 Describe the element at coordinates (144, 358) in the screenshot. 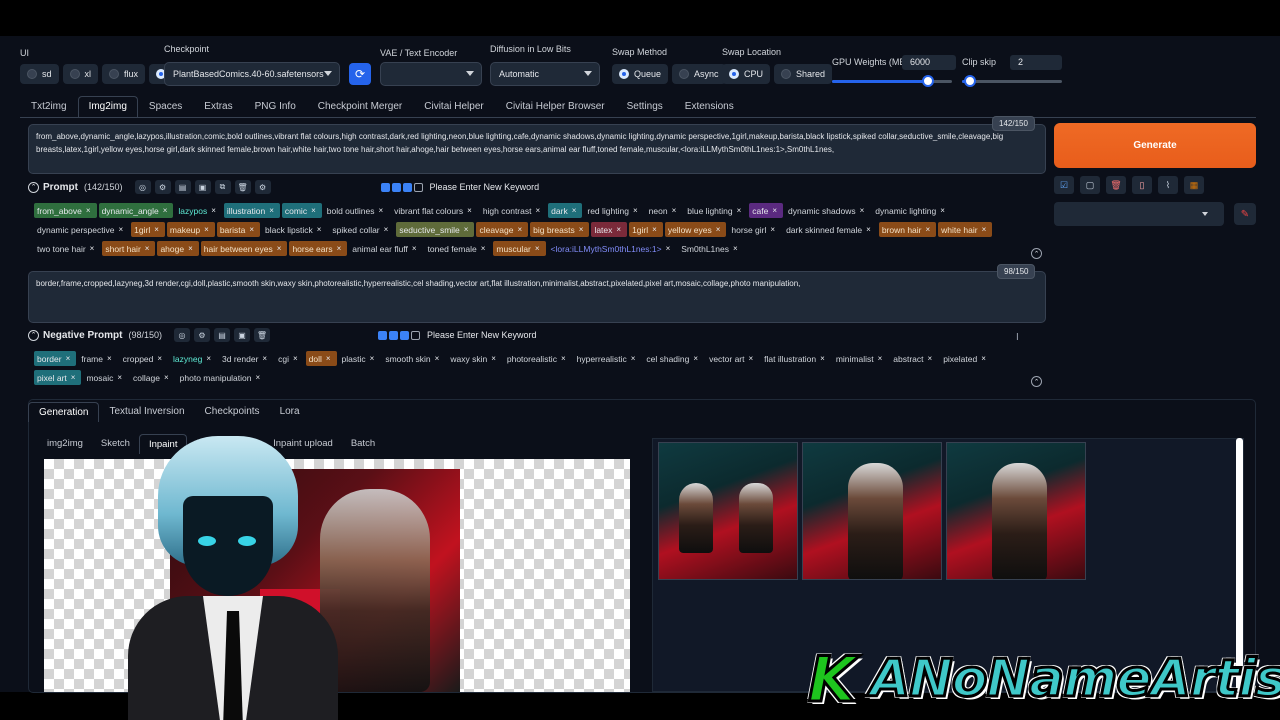

I see `prompt-tag: cropped ×` at that location.